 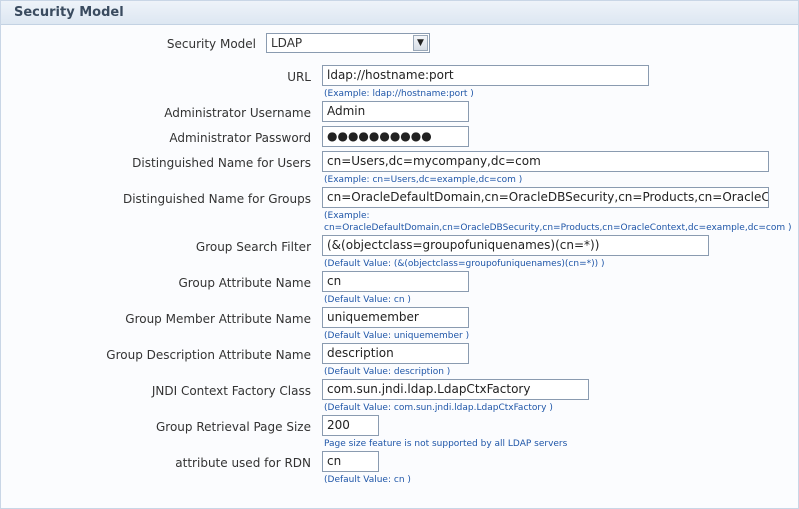 I want to click on dn-users-hint: (Example: cn=Users,dc=example,dc=com ), so click(x=423, y=180).